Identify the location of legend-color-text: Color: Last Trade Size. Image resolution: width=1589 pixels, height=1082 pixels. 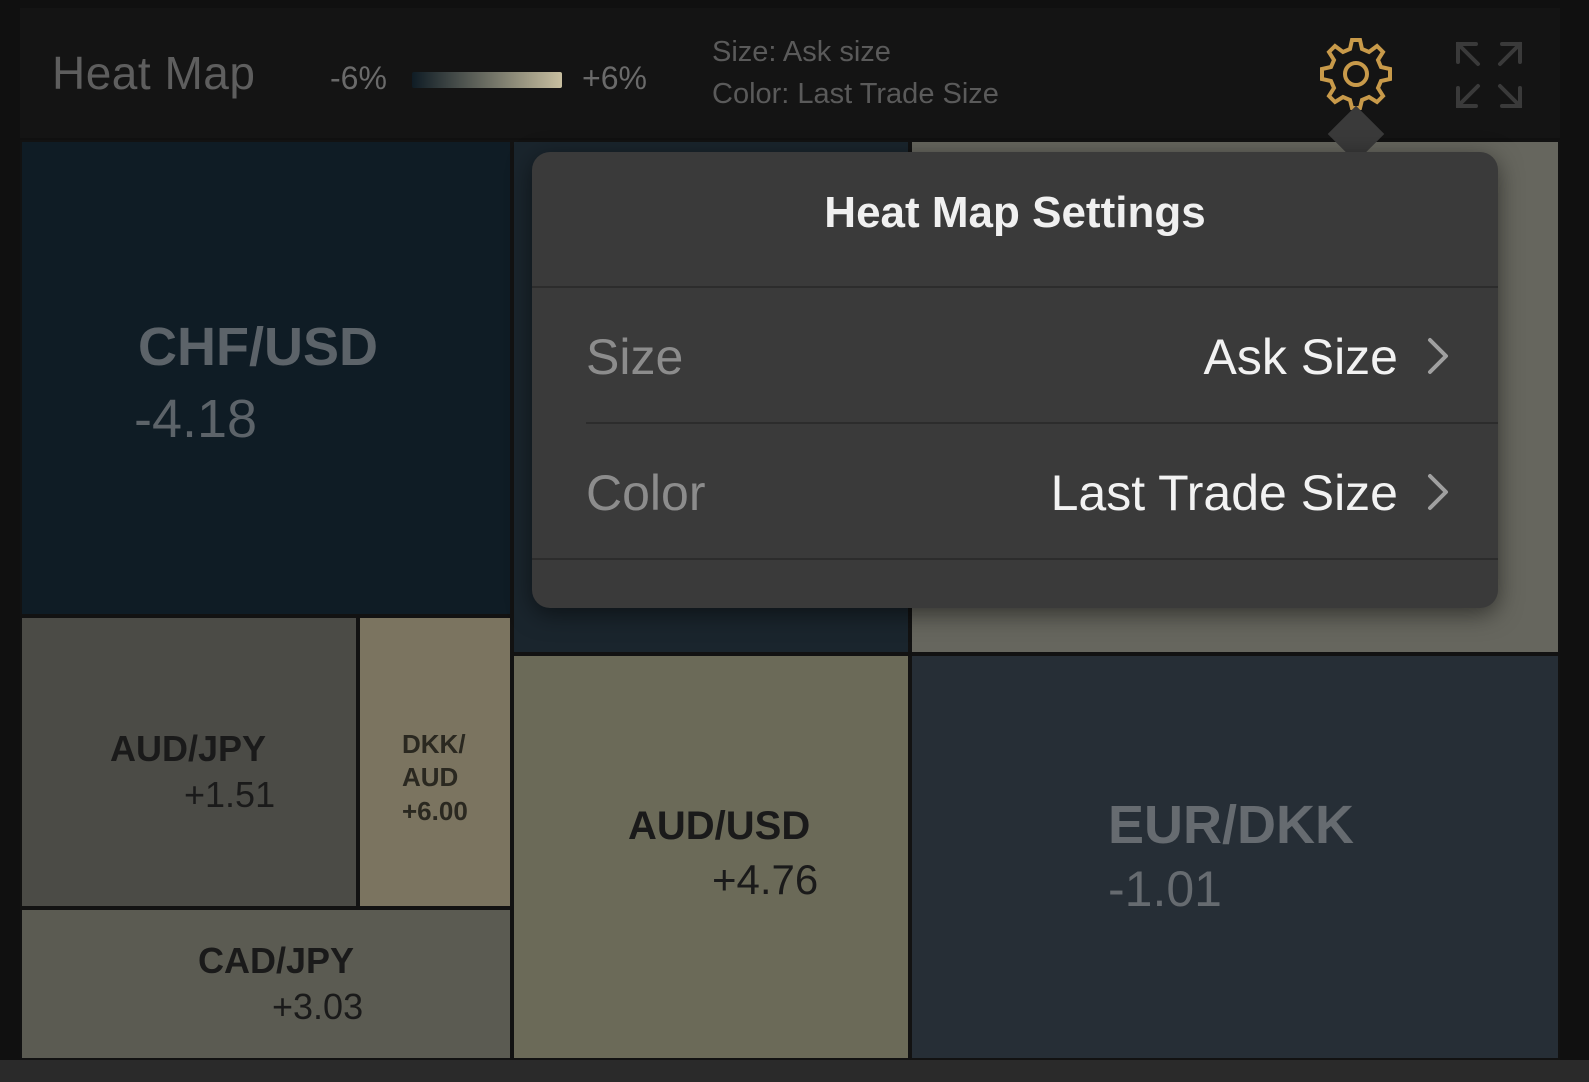
(855, 94).